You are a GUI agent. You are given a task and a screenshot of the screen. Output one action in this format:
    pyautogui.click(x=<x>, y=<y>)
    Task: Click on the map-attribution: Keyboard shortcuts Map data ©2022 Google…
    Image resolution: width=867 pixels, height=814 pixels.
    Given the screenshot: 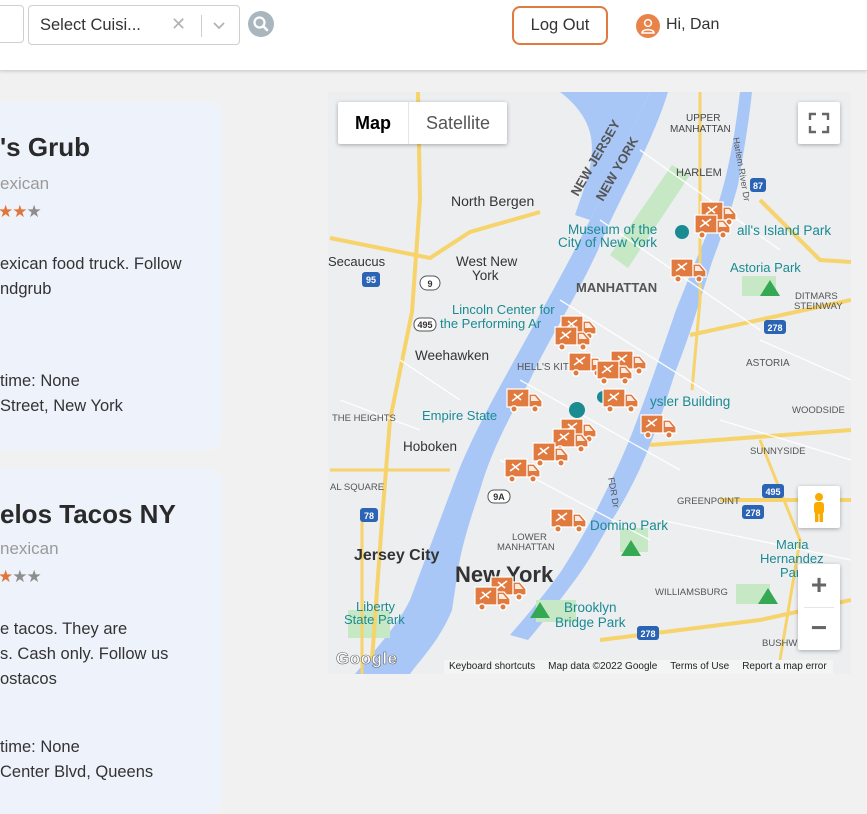 What is the action you would take?
    pyautogui.click(x=638, y=667)
    